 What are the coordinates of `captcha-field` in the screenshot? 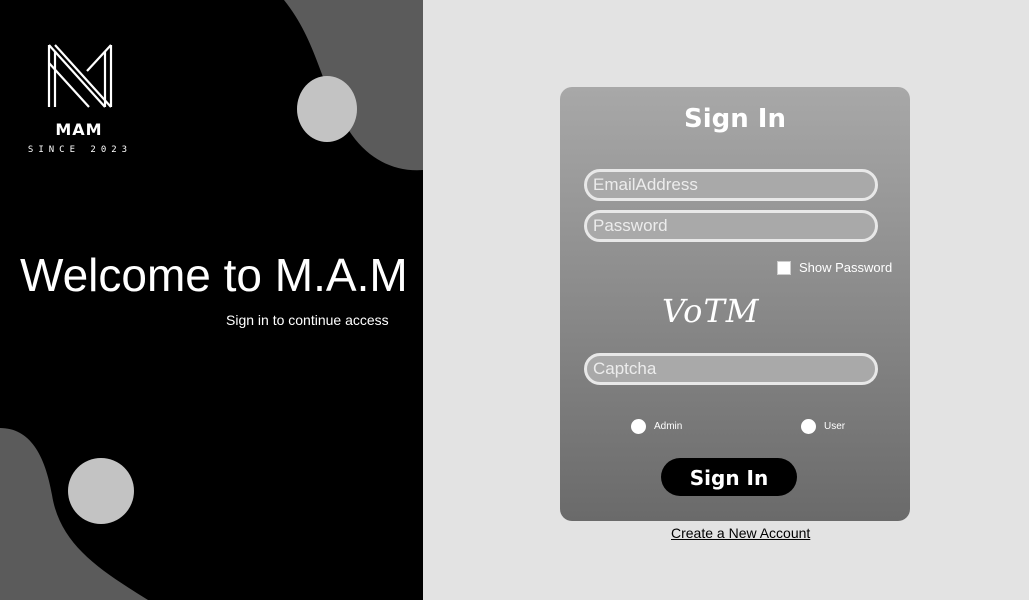 It's located at (731, 369).